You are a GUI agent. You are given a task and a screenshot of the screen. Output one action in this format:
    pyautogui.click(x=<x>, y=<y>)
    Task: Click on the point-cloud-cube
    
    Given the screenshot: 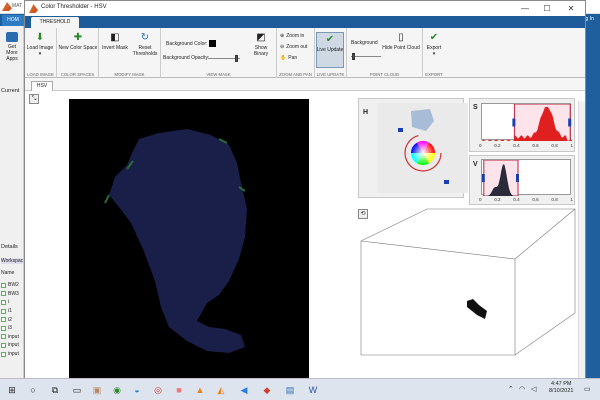 What is the action you would take?
    pyautogui.click(x=468, y=282)
    